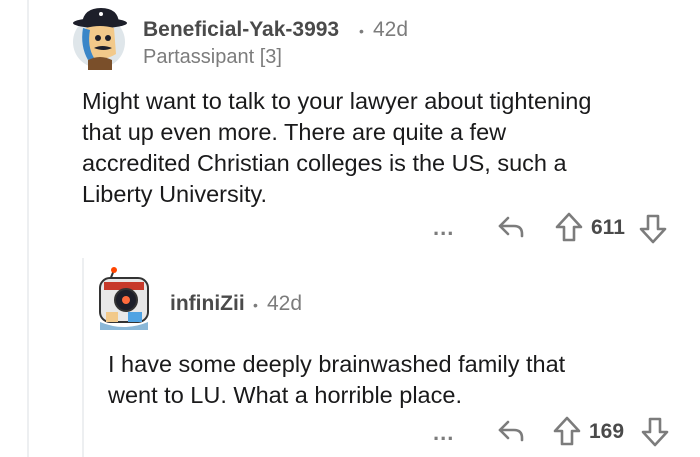 This screenshot has width=700, height=457. Describe the element at coordinates (83, 357) in the screenshot. I see `reply-thread-line` at that location.